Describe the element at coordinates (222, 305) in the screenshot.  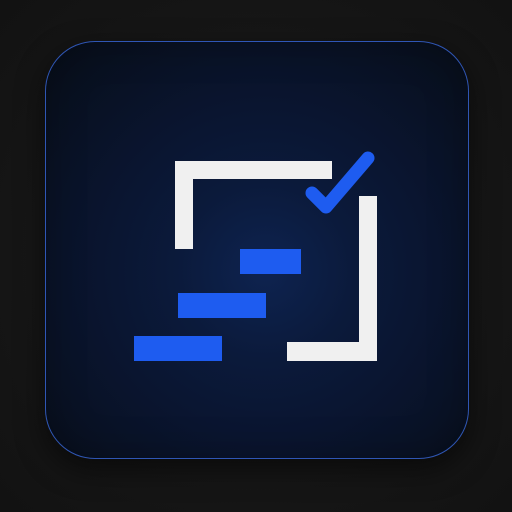
I see `step-bar-middle` at that location.